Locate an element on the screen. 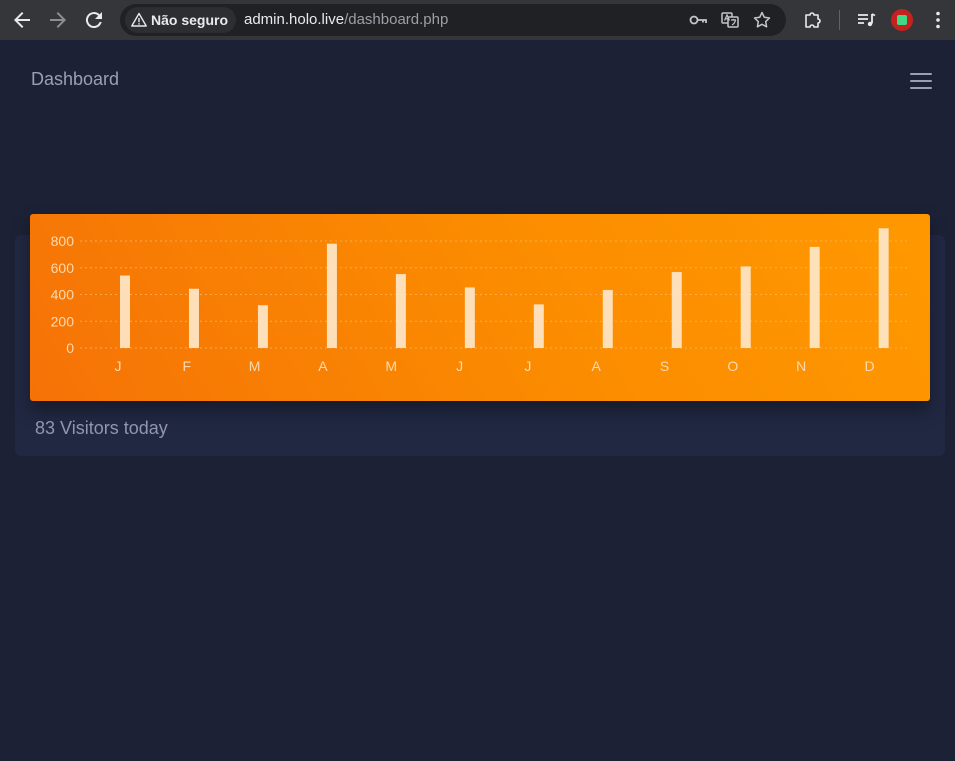 Image resolution: width=955 pixels, height=761 pixels. x-tick-label: S is located at coordinates (664, 366).